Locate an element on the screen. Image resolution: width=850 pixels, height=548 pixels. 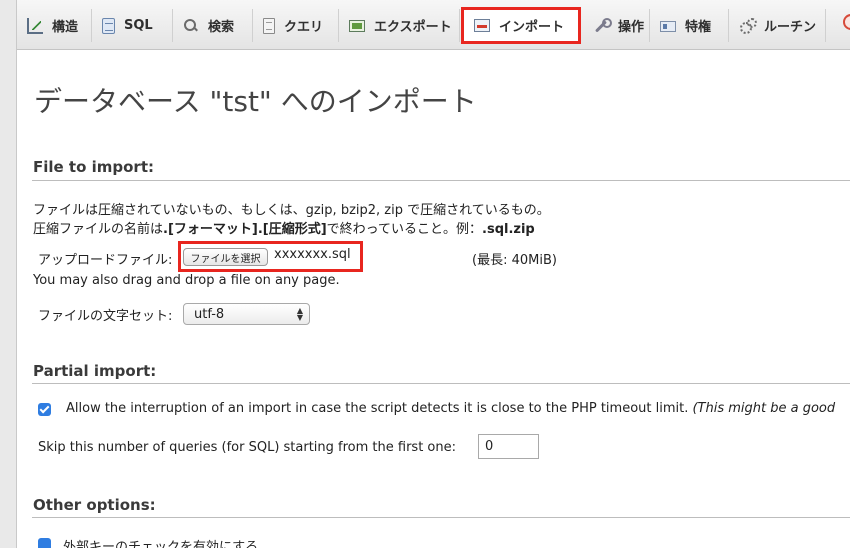
example-extension: .sql.zip is located at coordinates (508, 229).